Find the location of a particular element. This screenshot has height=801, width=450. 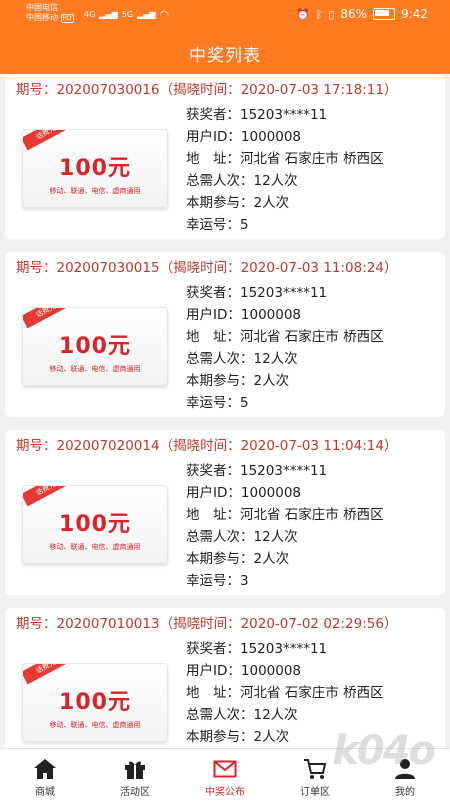

network-indicators: 4G ▂▄▆ 5G ▂▄▆ ◠ is located at coordinates (126, 14).